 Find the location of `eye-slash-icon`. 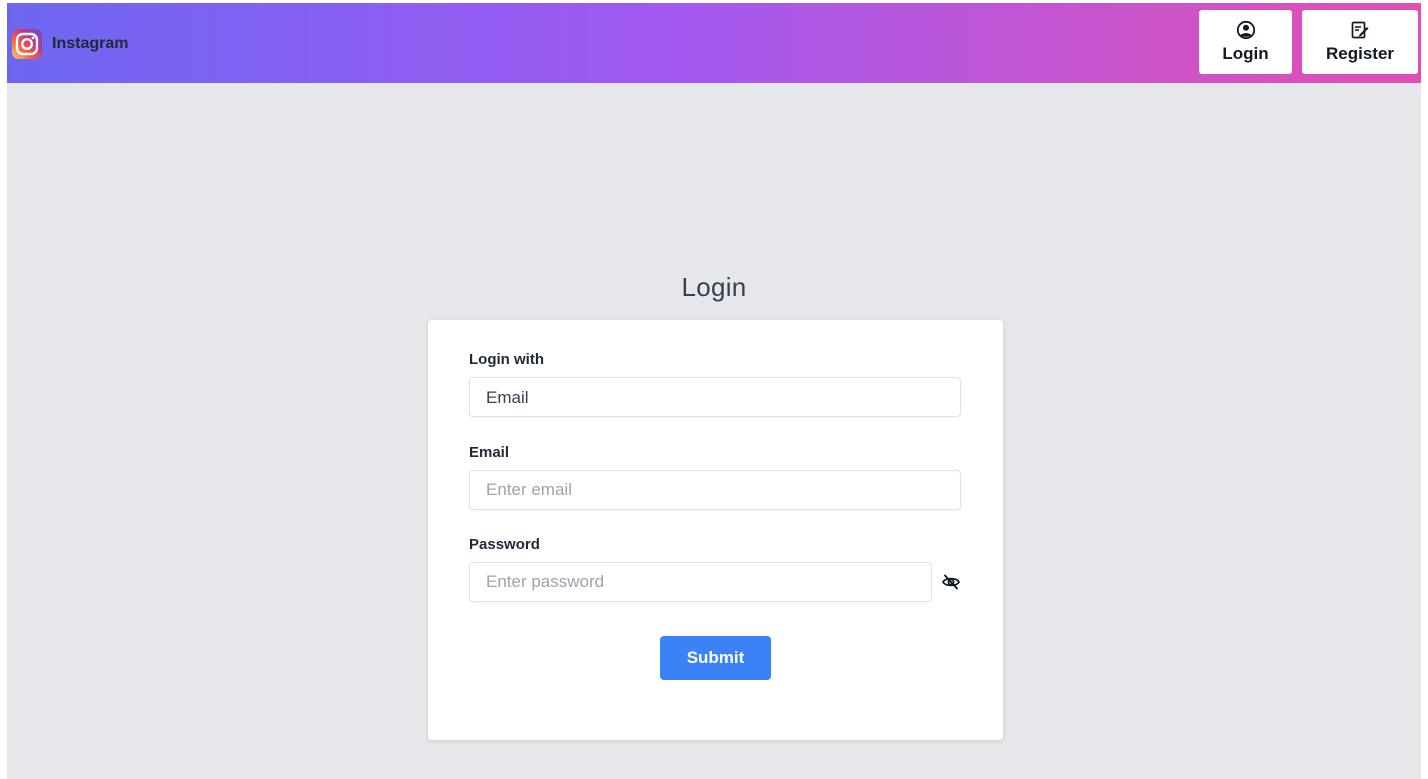

eye-slash-icon is located at coordinates (951, 582).